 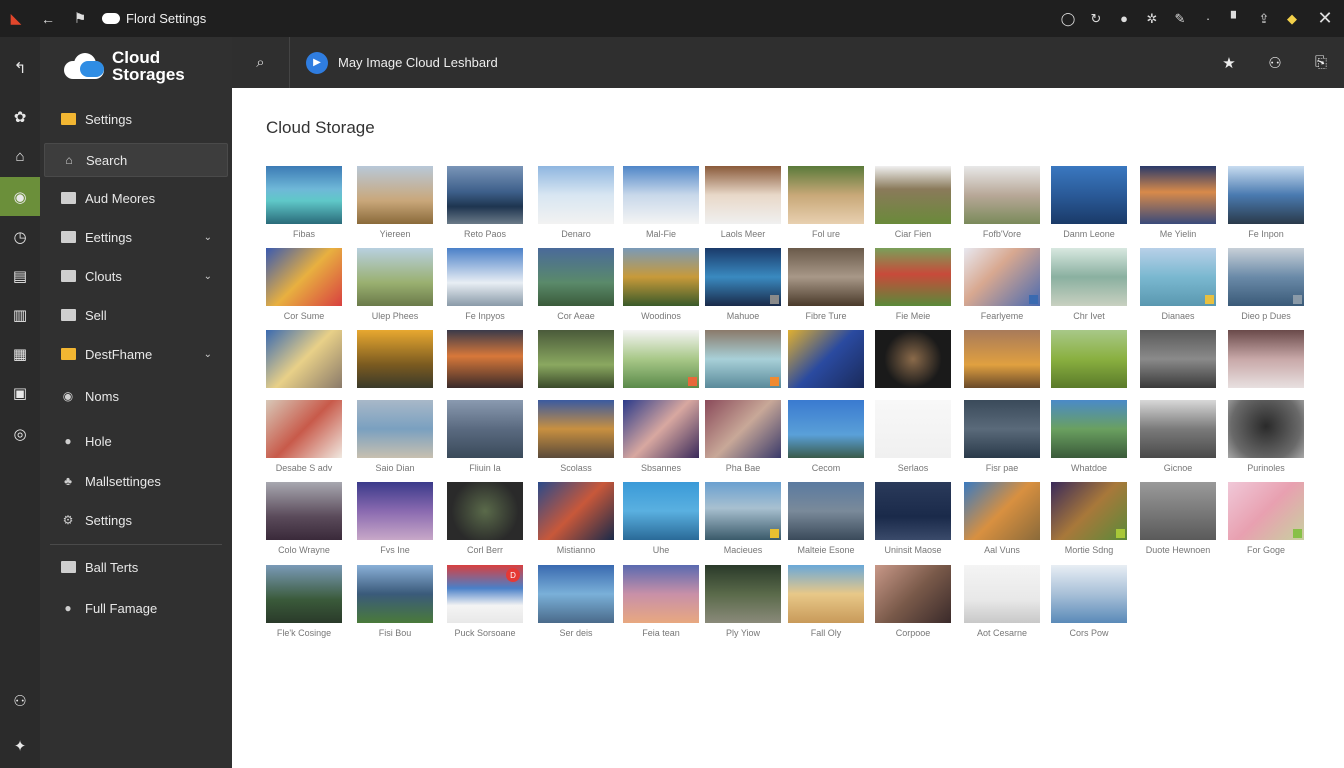 I want to click on image-tile: Corpooe, so click(x=913, y=601).